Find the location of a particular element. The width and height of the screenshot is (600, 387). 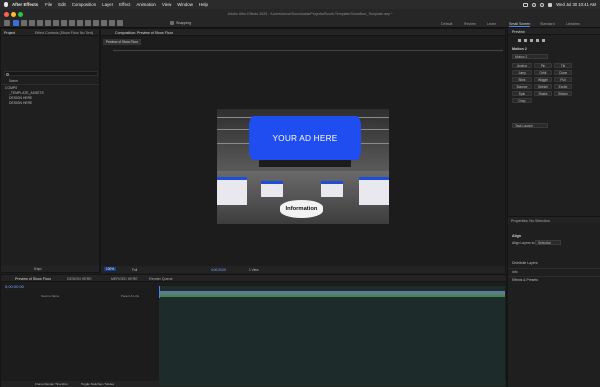

menu-effect: Effect is located at coordinates (124, 4).